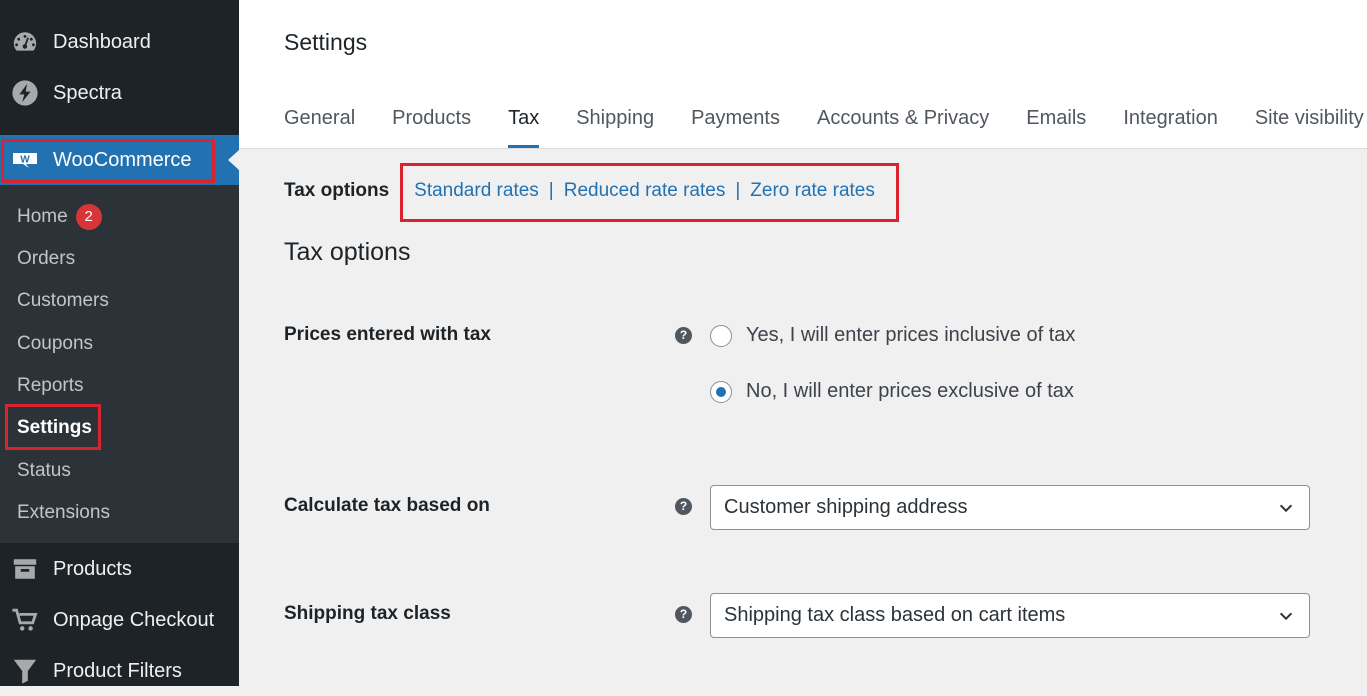 The image size is (1367, 696). What do you see at coordinates (615, 126) in the screenshot?
I see `tab-shipping: Shipping` at bounding box center [615, 126].